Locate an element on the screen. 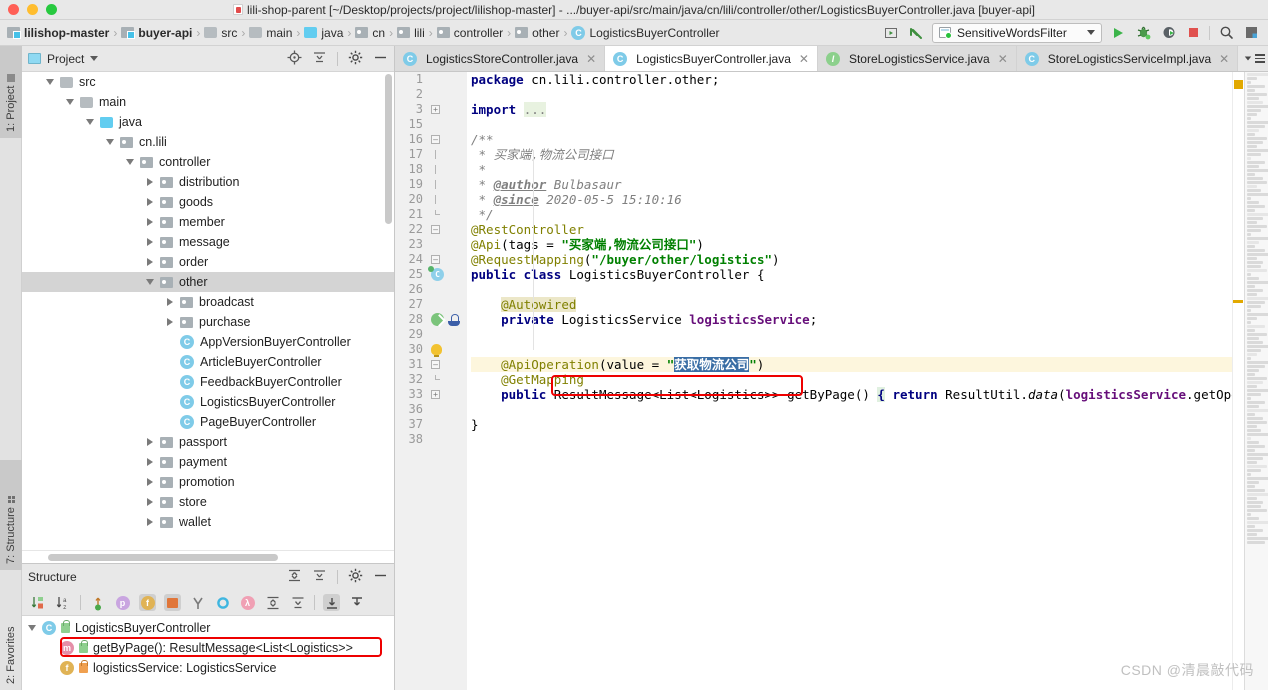 The height and width of the screenshot is (690, 1268). show-inherited-icon is located at coordinates (97, 602).